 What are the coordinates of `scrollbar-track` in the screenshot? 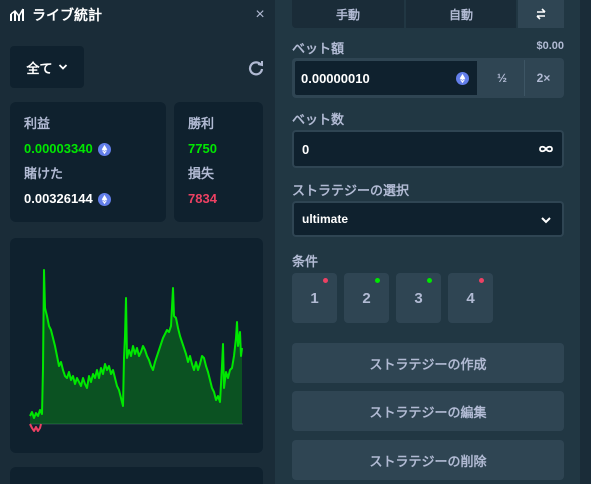 It's located at (585, 242).